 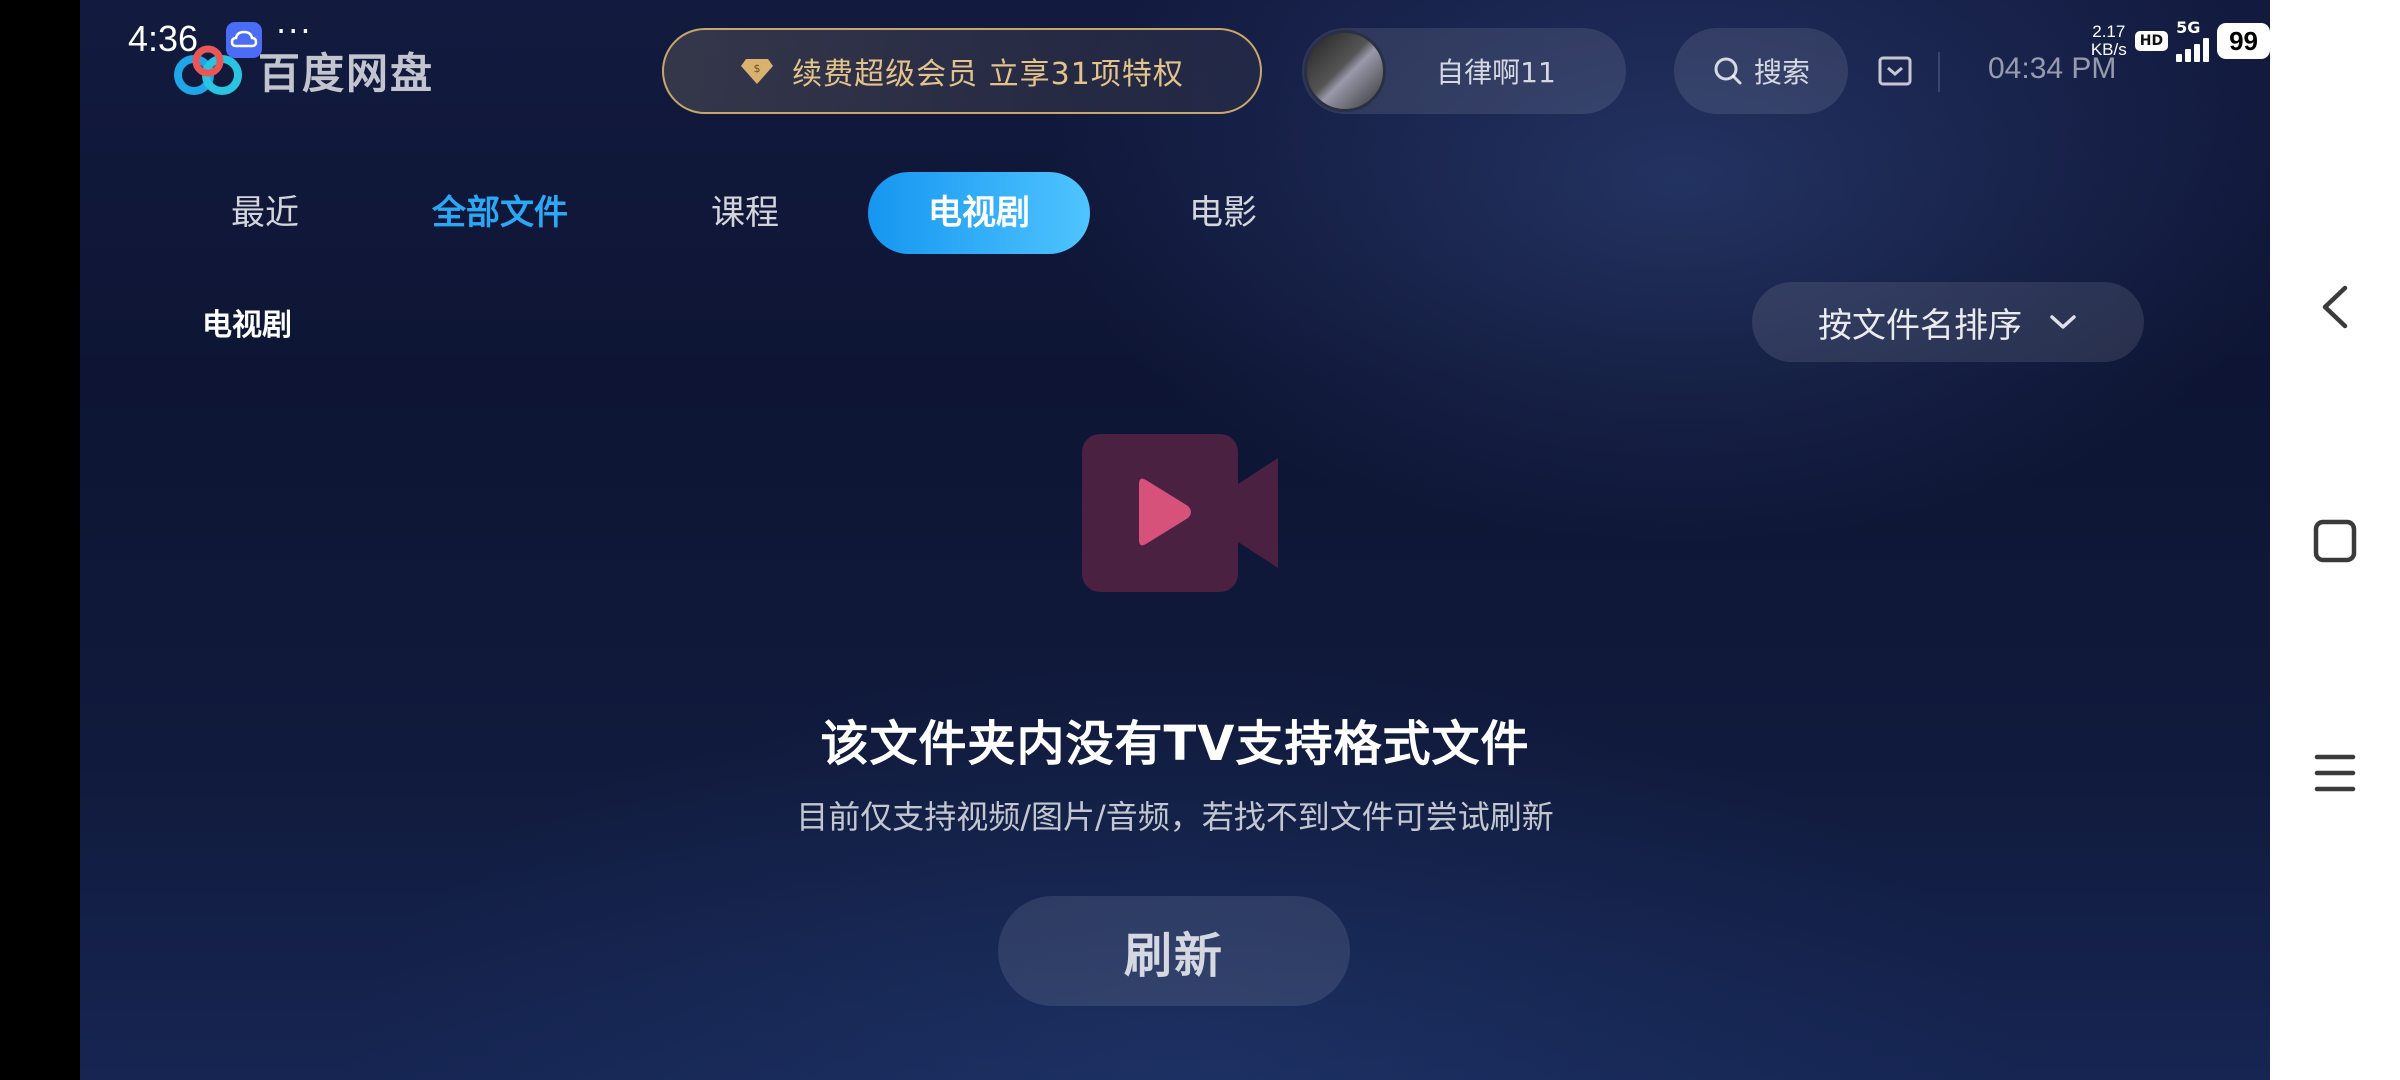 What do you see at coordinates (1728, 71) in the screenshot?
I see `search-icon` at bounding box center [1728, 71].